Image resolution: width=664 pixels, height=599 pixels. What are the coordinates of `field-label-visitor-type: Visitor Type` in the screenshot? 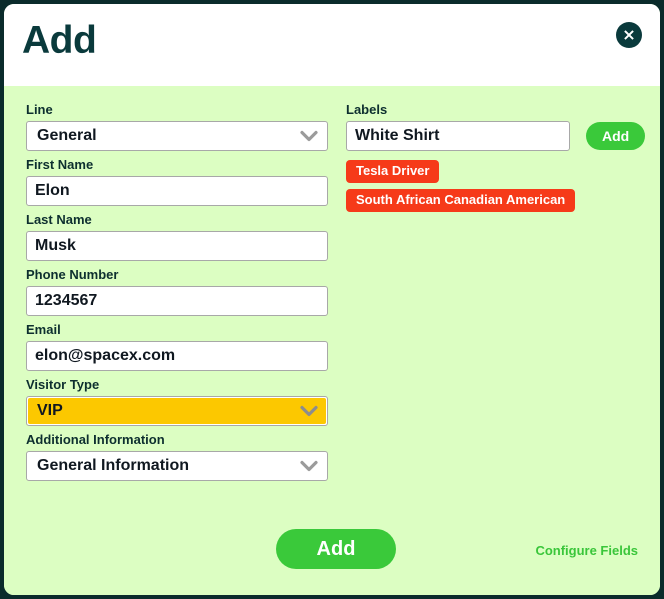 It's located at (63, 384).